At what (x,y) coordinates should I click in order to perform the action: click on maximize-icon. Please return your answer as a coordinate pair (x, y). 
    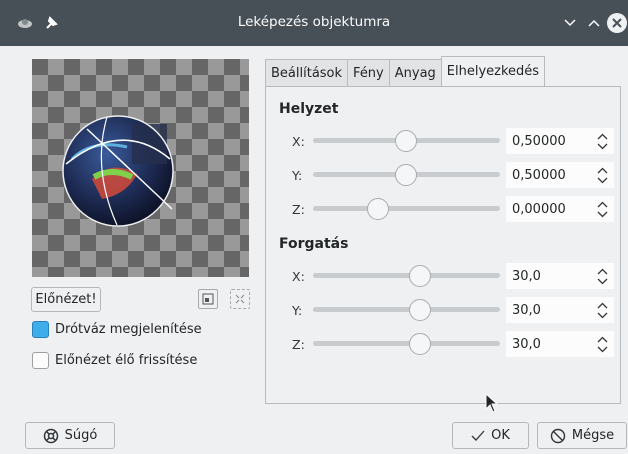
    Looking at the image, I should click on (594, 23).